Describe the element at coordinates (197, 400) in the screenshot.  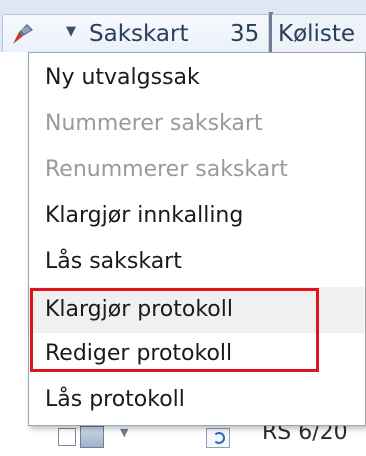
I see `menu-item-las-protokoll: Lås protokoll` at that location.